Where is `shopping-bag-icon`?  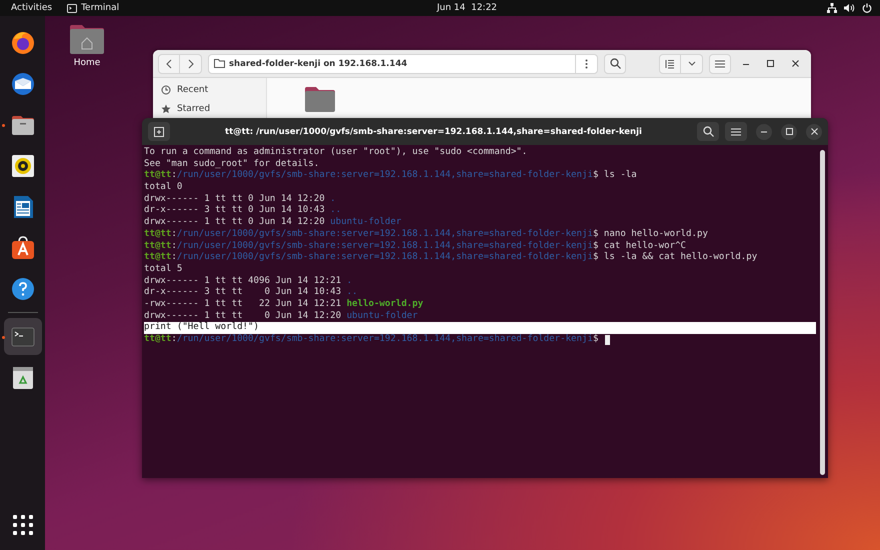
shopping-bag-icon is located at coordinates (22, 248).